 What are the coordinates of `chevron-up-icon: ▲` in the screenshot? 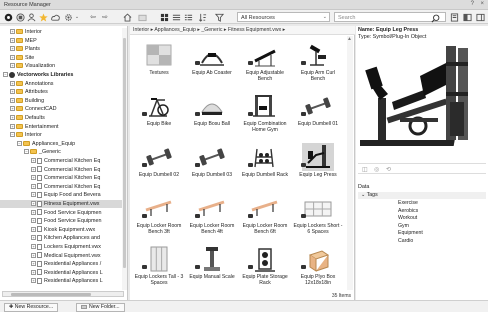 It's located at (349, 39).